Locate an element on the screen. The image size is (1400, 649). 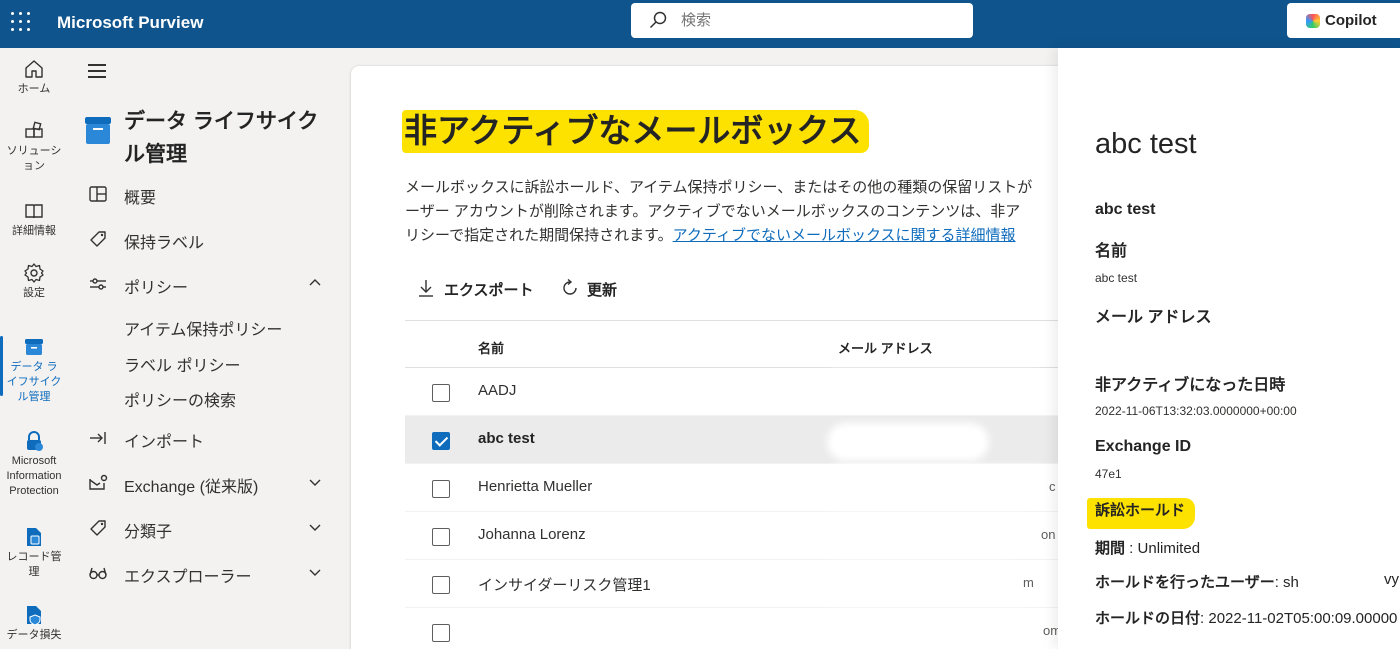
table-row: om is located at coordinates (738, 628).